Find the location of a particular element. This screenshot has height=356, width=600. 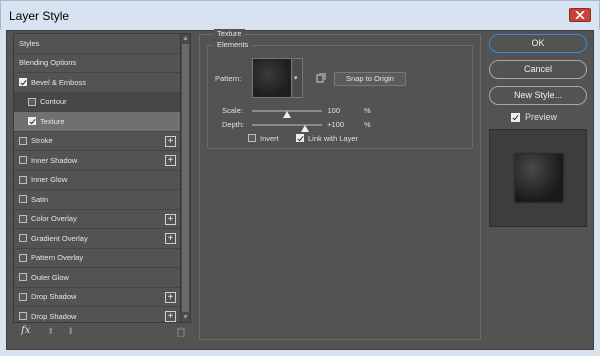

scale-label: Scale: is located at coordinates (232, 110).